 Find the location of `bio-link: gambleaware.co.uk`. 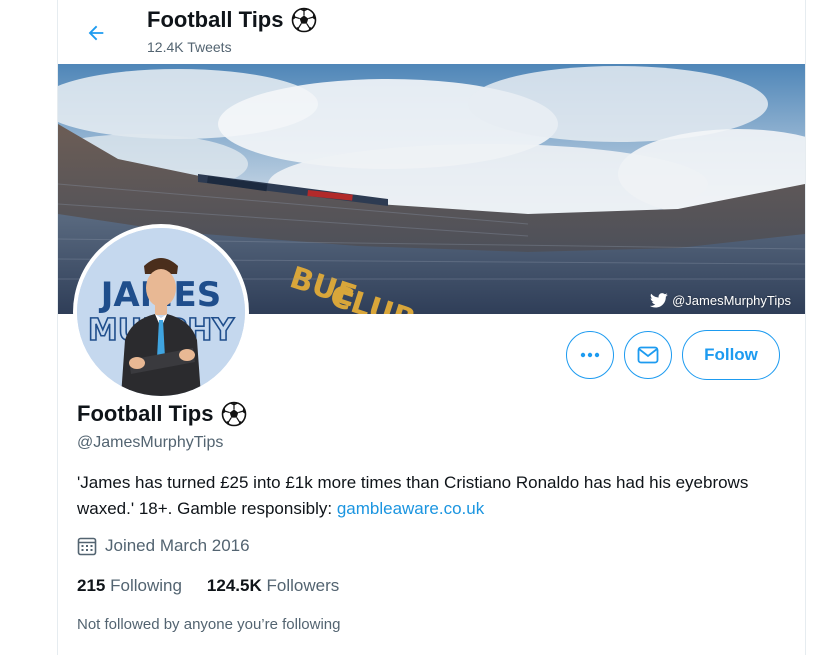

bio-link: gambleaware.co.uk is located at coordinates (410, 508).